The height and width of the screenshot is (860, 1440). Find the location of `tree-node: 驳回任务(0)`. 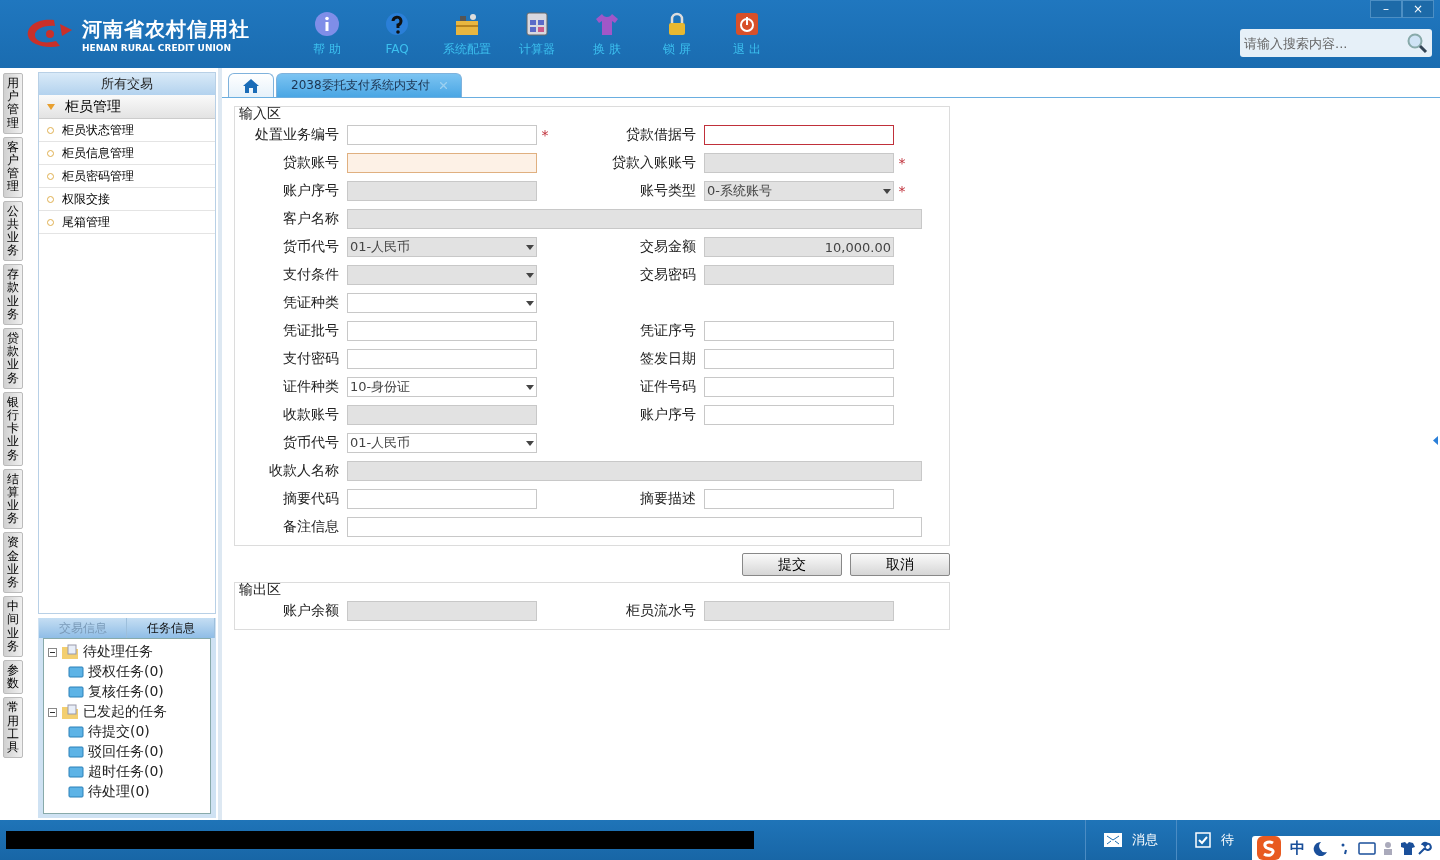

tree-node: 驳回任务(0) is located at coordinates (126, 752).